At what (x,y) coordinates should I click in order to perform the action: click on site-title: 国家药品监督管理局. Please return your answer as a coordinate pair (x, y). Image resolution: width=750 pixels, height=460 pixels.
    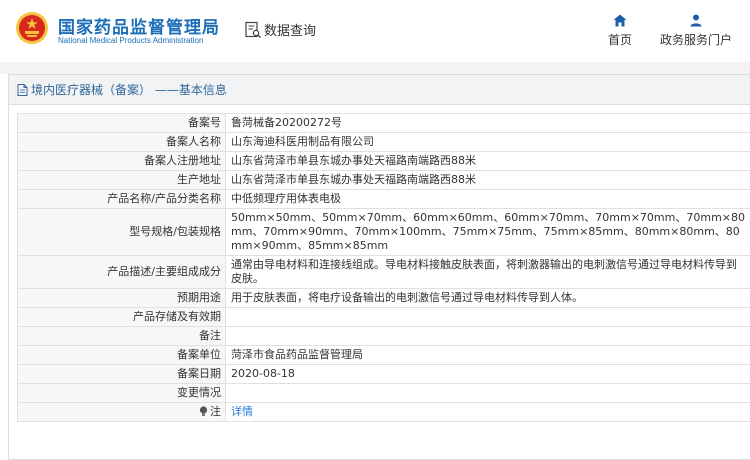
    Looking at the image, I should click on (139, 25).